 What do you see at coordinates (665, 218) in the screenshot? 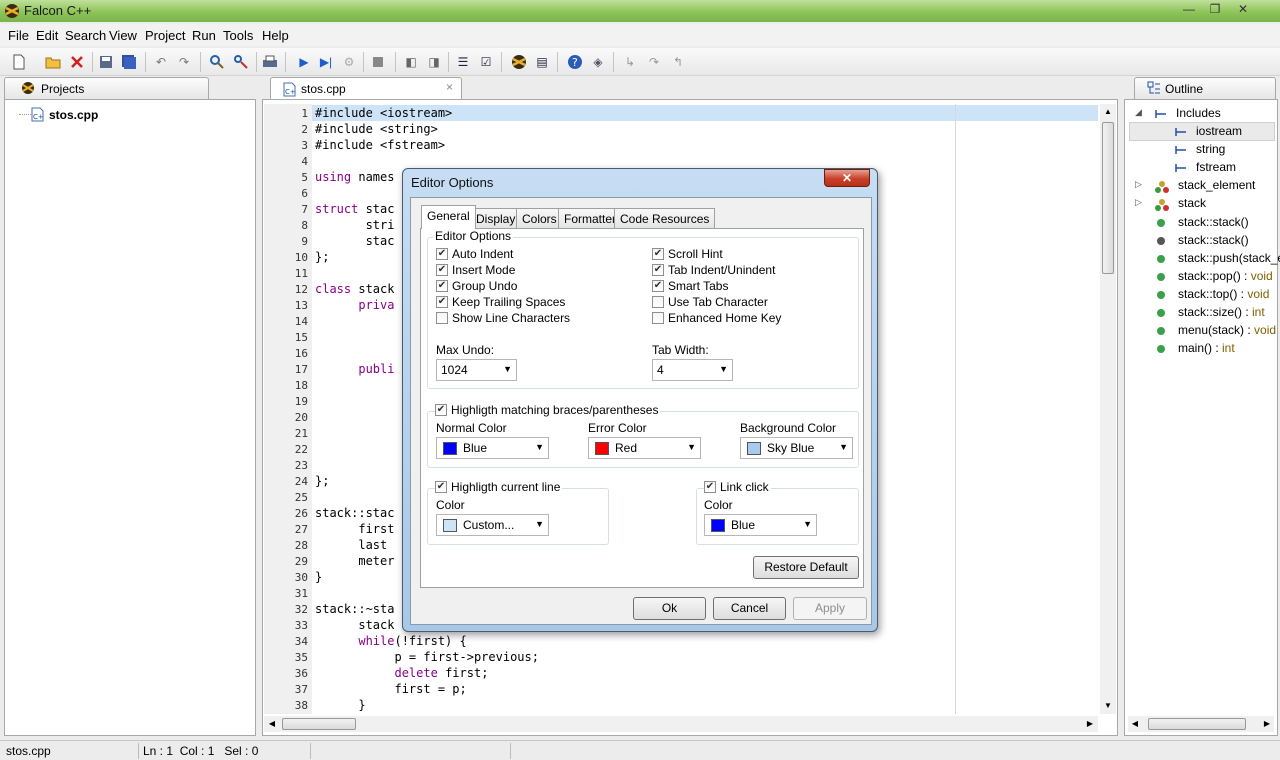
I see `tab-code-resources: Code Resources` at bounding box center [665, 218].